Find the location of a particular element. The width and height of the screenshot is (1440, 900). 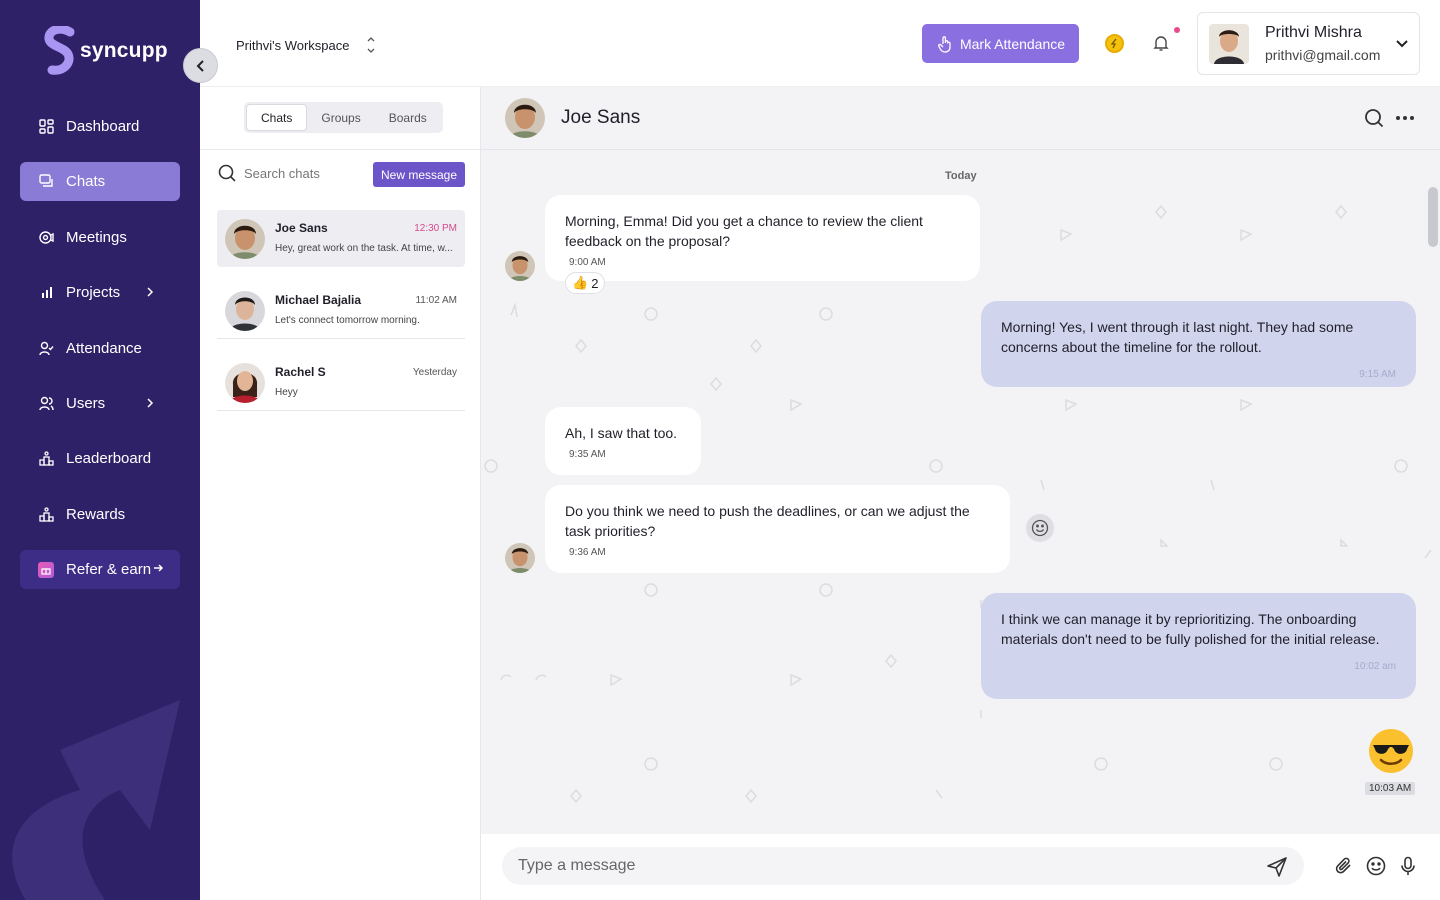

sidebar-item-rewards: Rewards is located at coordinates (100, 514).